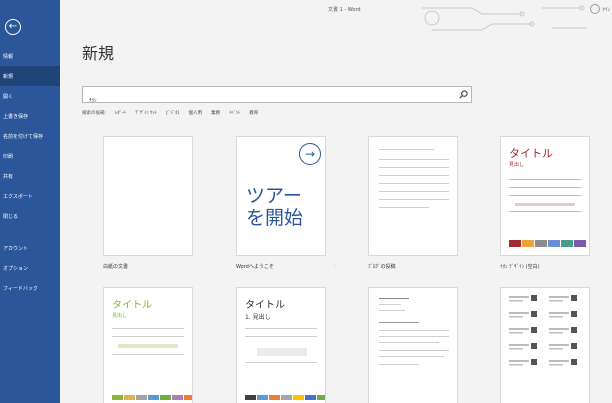 Image resolution: width=612 pixels, height=403 pixels. Describe the element at coordinates (30, 248) in the screenshot. I see `nav-item-account: アカウント` at that location.